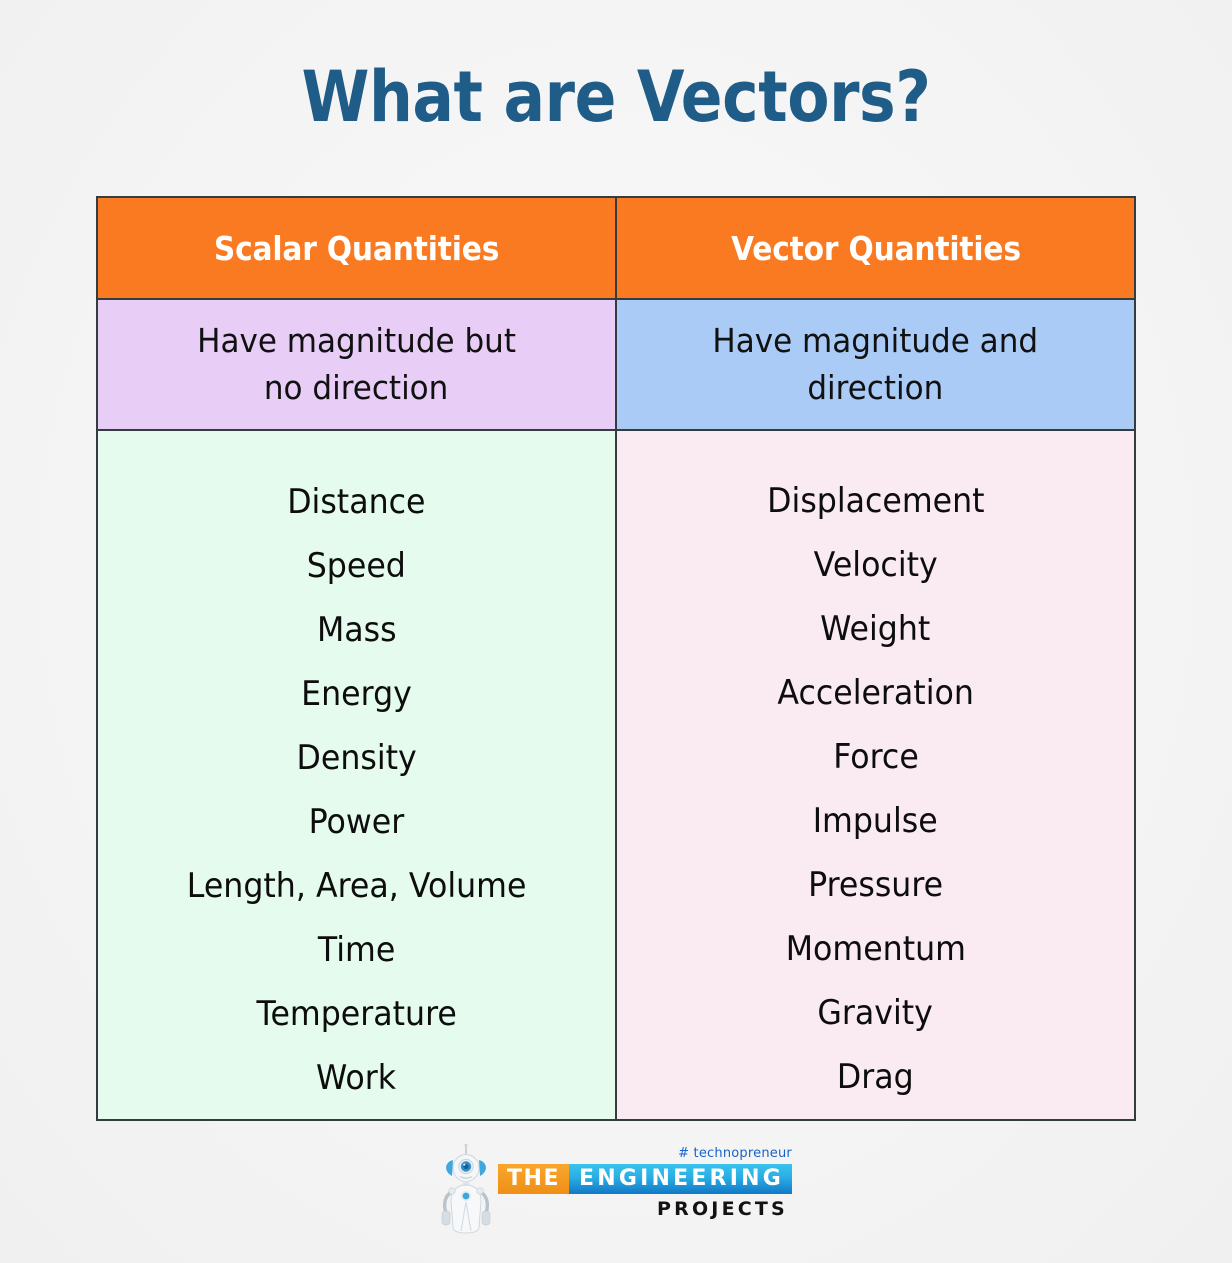 The height and width of the screenshot is (1263, 1232). I want to click on list-item-label: Length, Area, Volume, so click(356, 886).